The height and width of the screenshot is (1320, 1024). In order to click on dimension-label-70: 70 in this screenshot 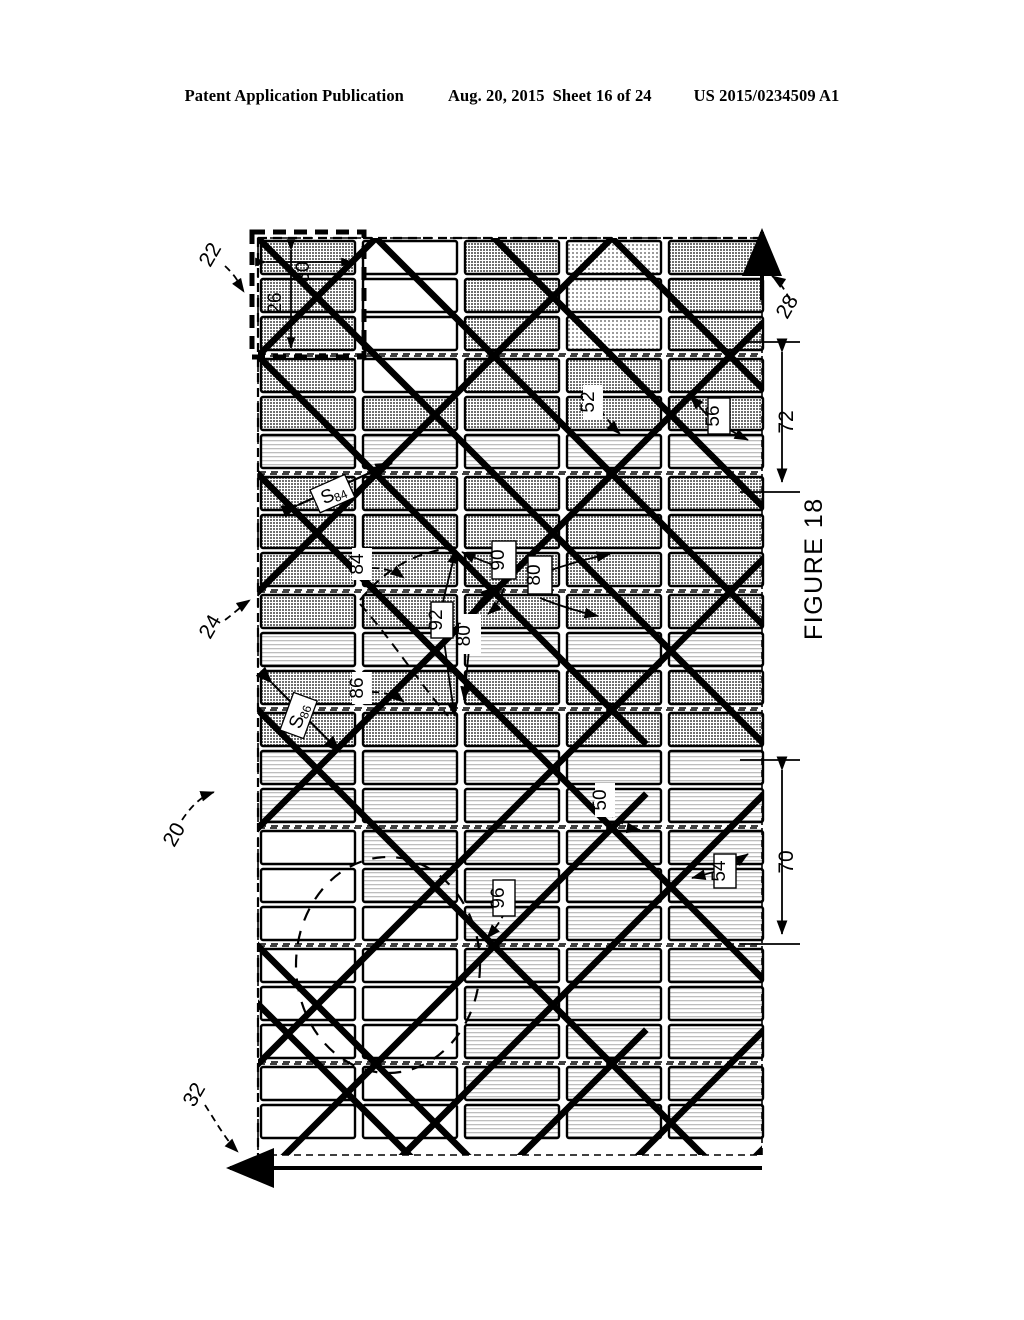, I will do `click(786, 861)`.